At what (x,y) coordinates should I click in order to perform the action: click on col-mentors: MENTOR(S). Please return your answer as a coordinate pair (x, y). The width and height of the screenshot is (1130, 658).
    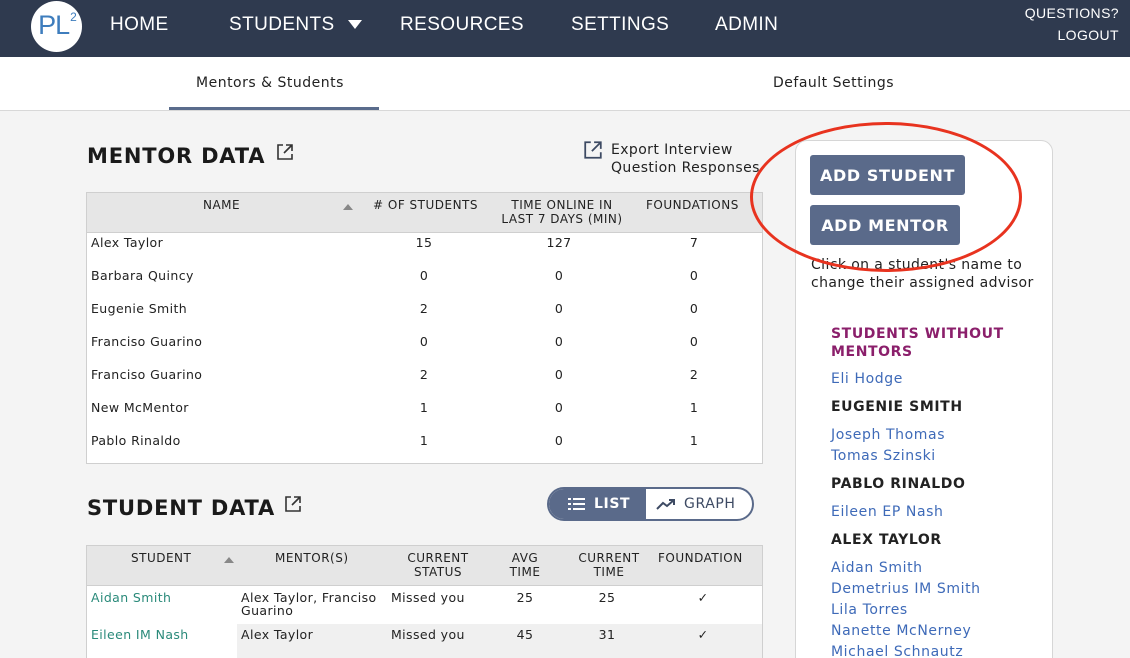
    Looking at the image, I should click on (312, 558).